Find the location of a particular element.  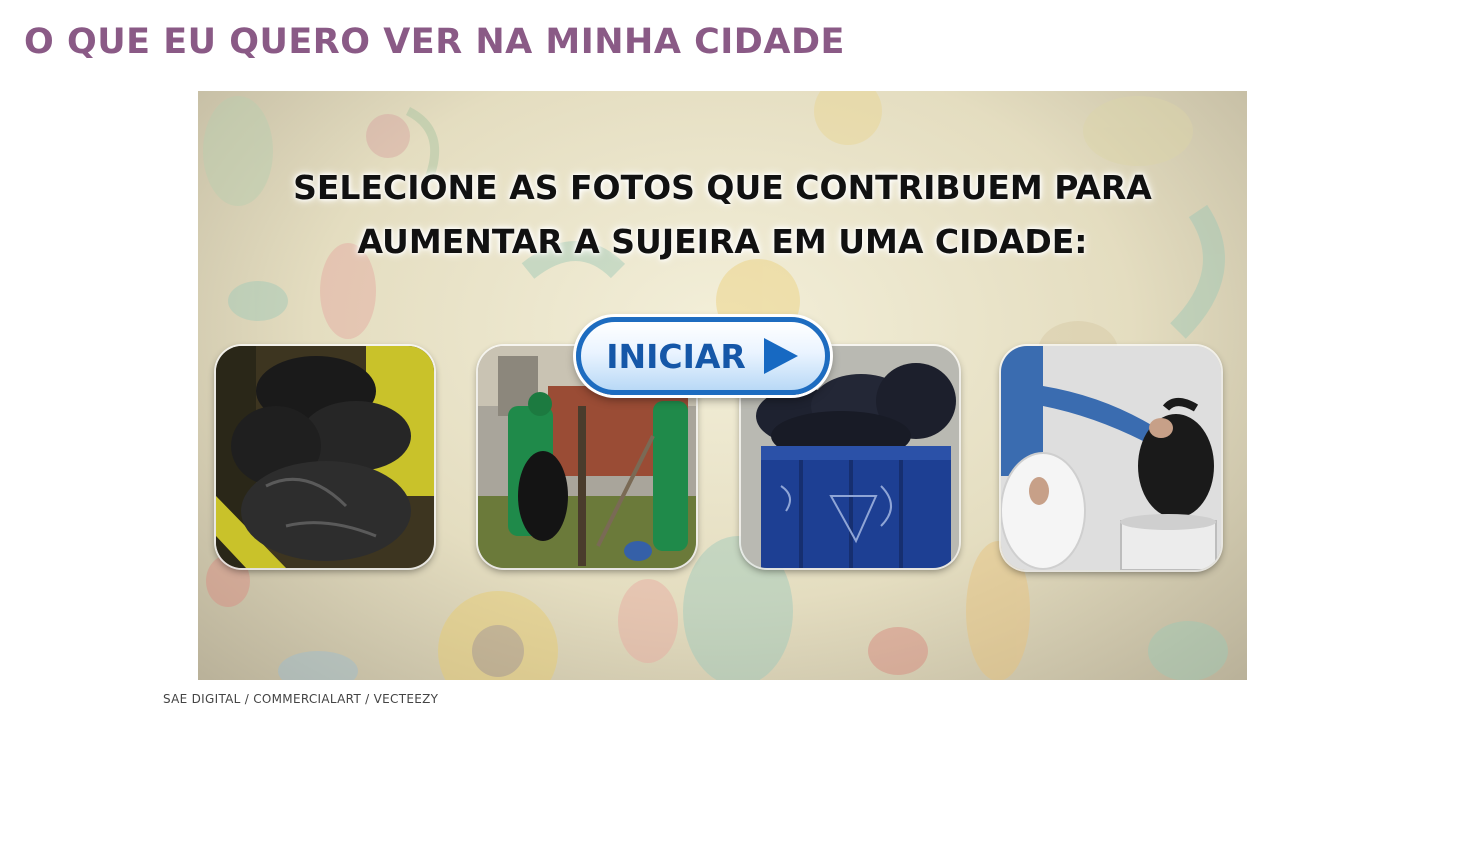

image-credit: SAE DIGITAL / COMMERCIALART / VECTEEZY is located at coordinates (301, 699).